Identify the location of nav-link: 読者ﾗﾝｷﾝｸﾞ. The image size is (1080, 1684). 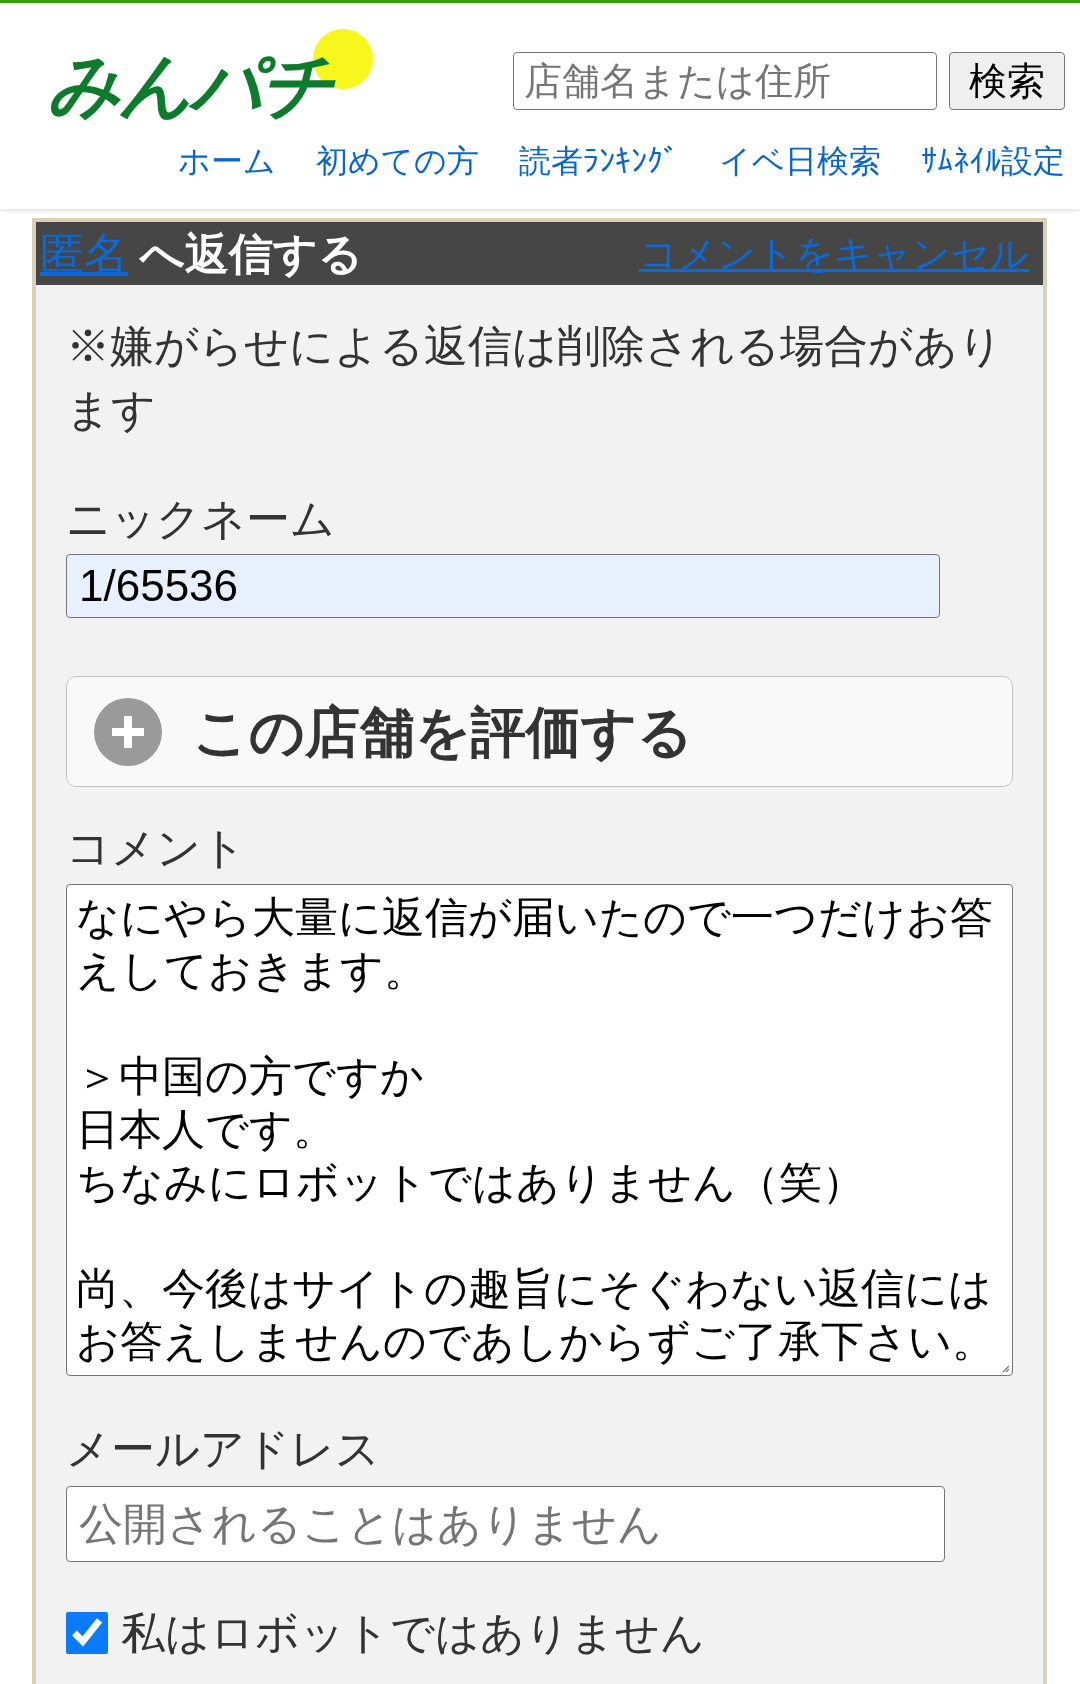
(599, 161).